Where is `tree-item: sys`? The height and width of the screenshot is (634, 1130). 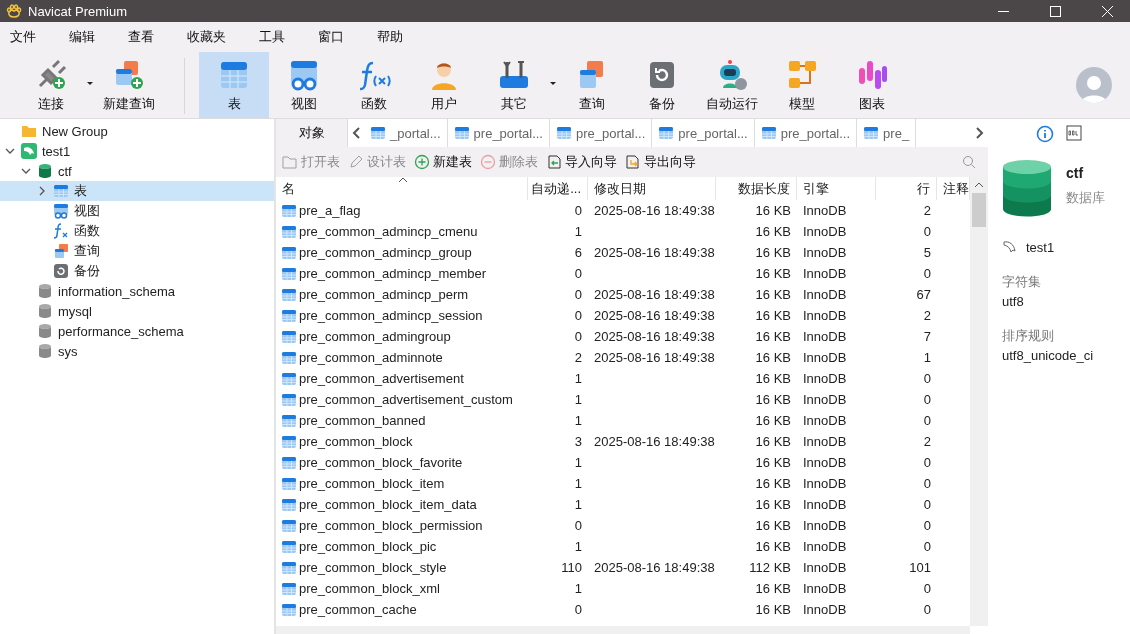 tree-item: sys is located at coordinates (137, 351).